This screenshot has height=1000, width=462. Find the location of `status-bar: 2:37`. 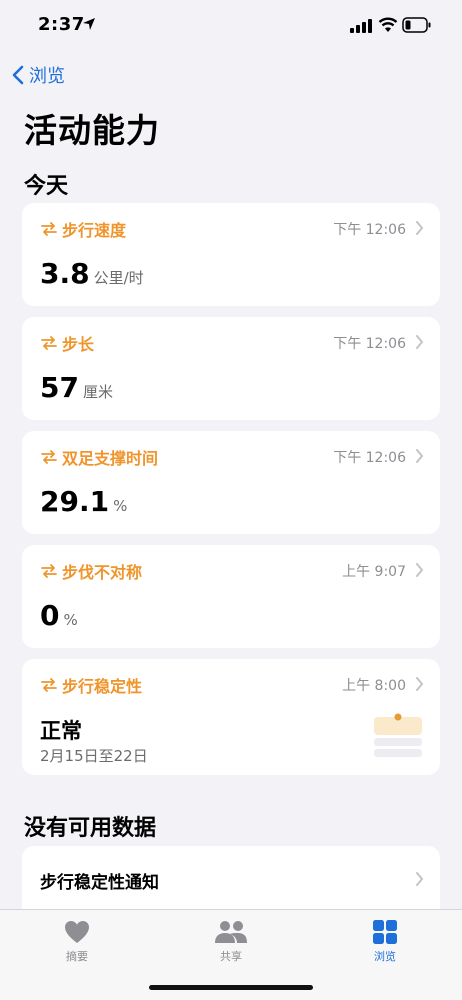

status-bar: 2:37 is located at coordinates (231, 26).